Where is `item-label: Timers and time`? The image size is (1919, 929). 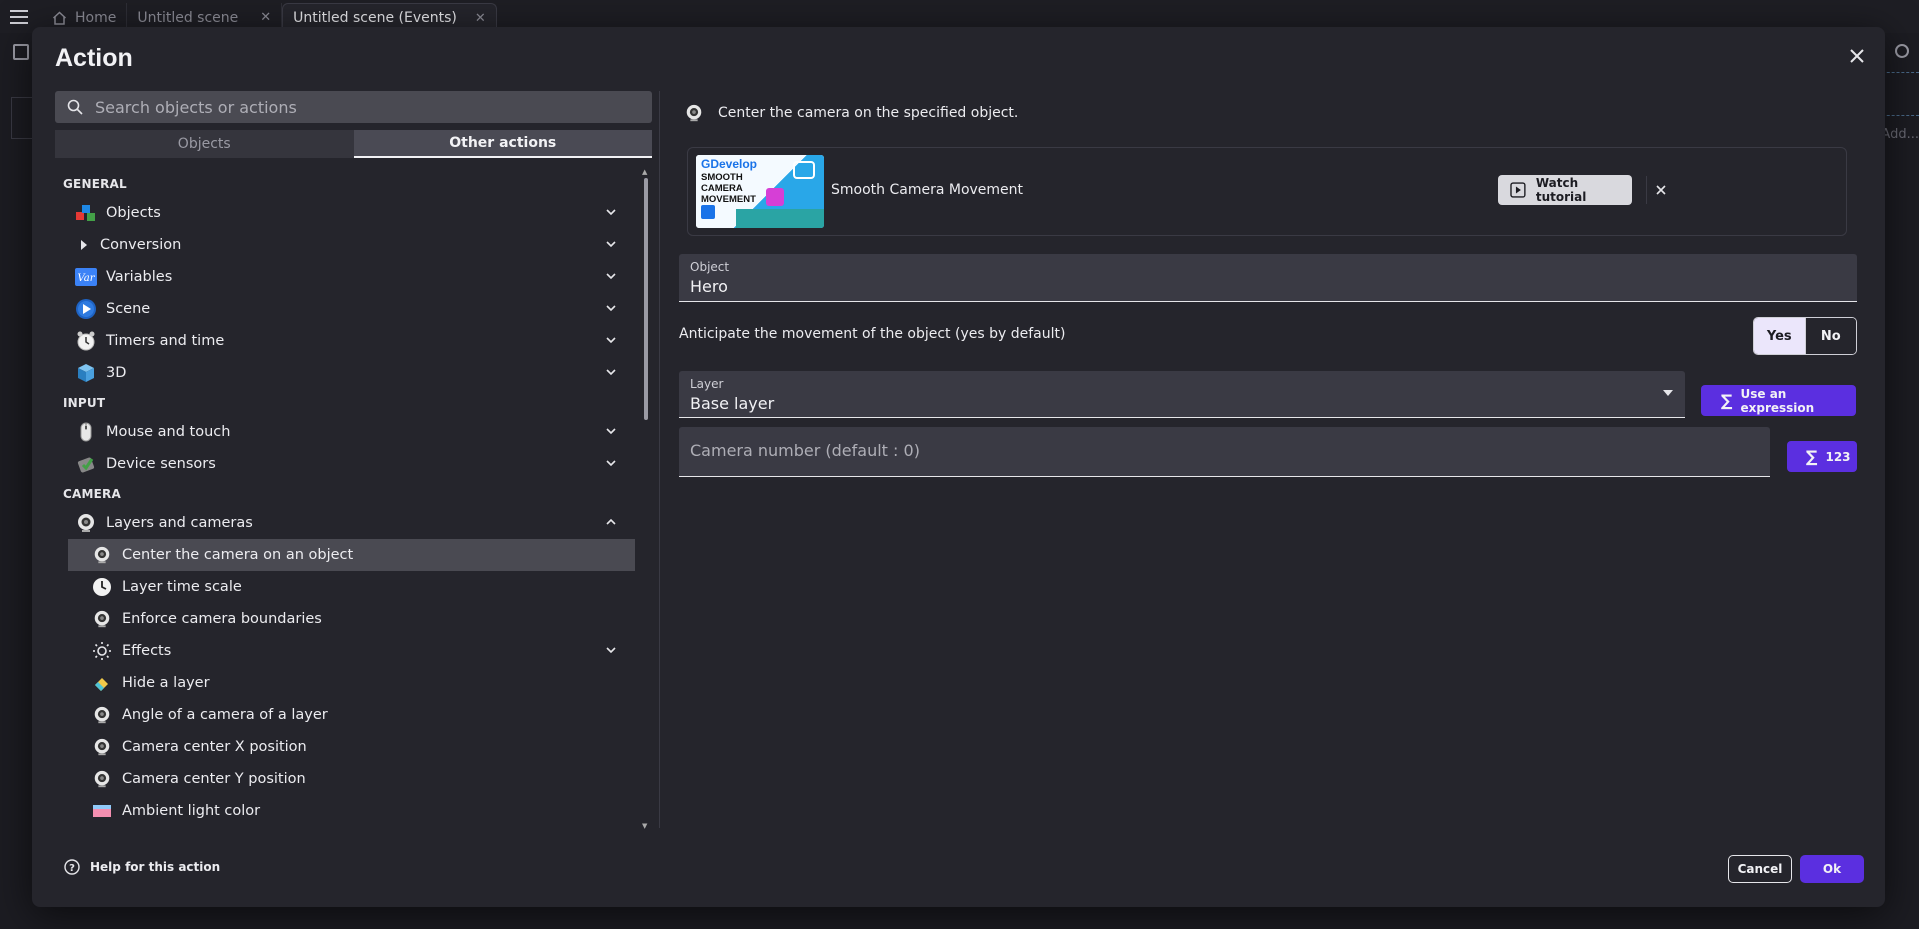 item-label: Timers and time is located at coordinates (165, 341).